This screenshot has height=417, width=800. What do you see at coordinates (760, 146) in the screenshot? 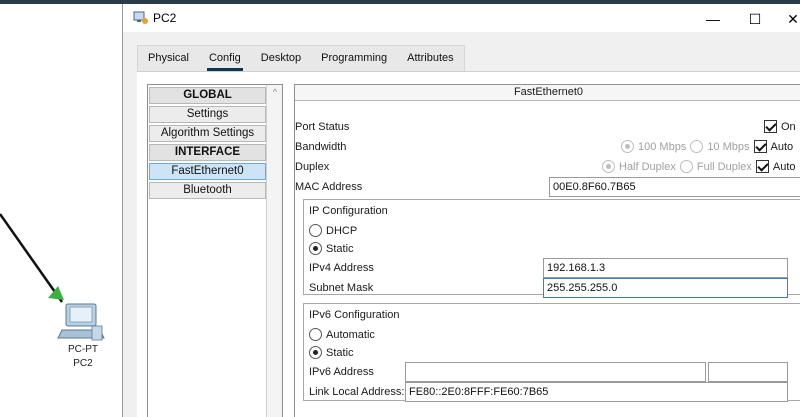
I see `bw-auto-checkbox` at bounding box center [760, 146].